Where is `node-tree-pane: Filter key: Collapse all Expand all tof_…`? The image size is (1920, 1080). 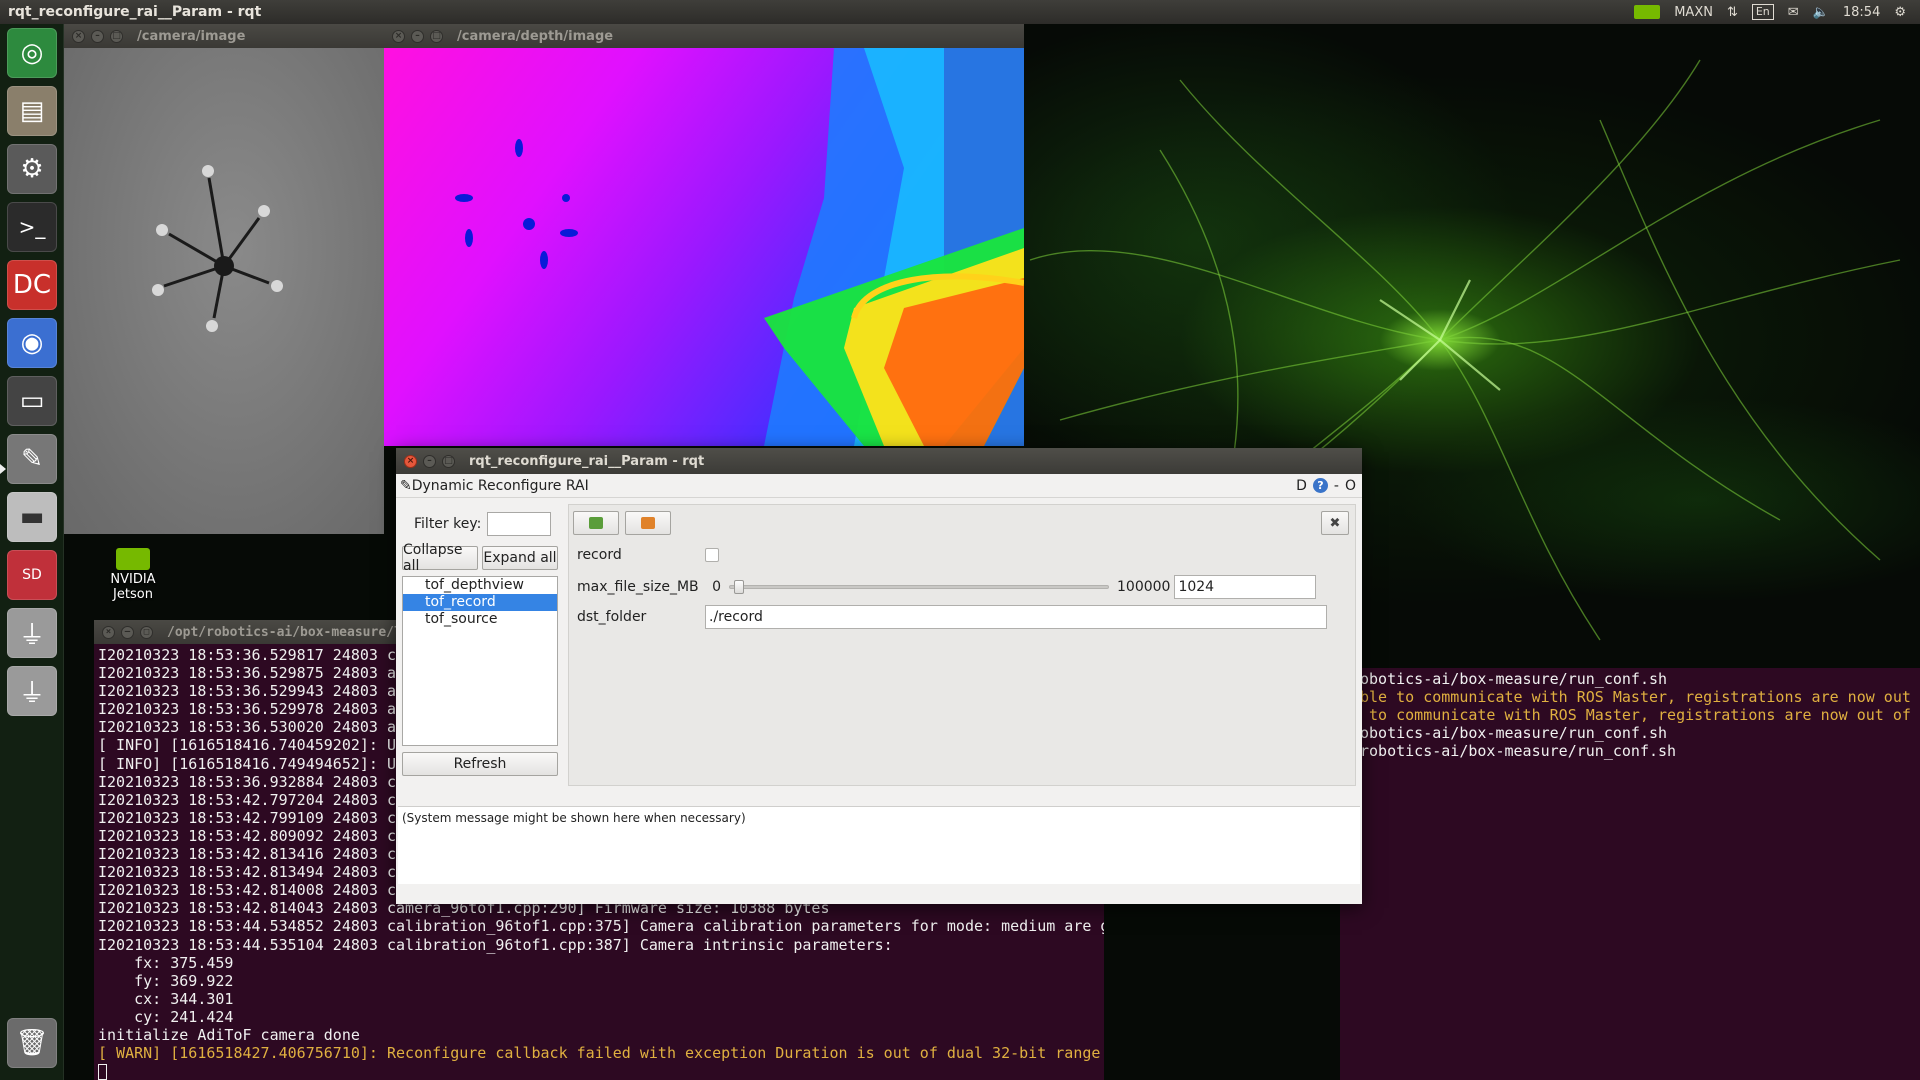 node-tree-pane: Filter key: Collapse all Expand all tof_… is located at coordinates (481, 641).